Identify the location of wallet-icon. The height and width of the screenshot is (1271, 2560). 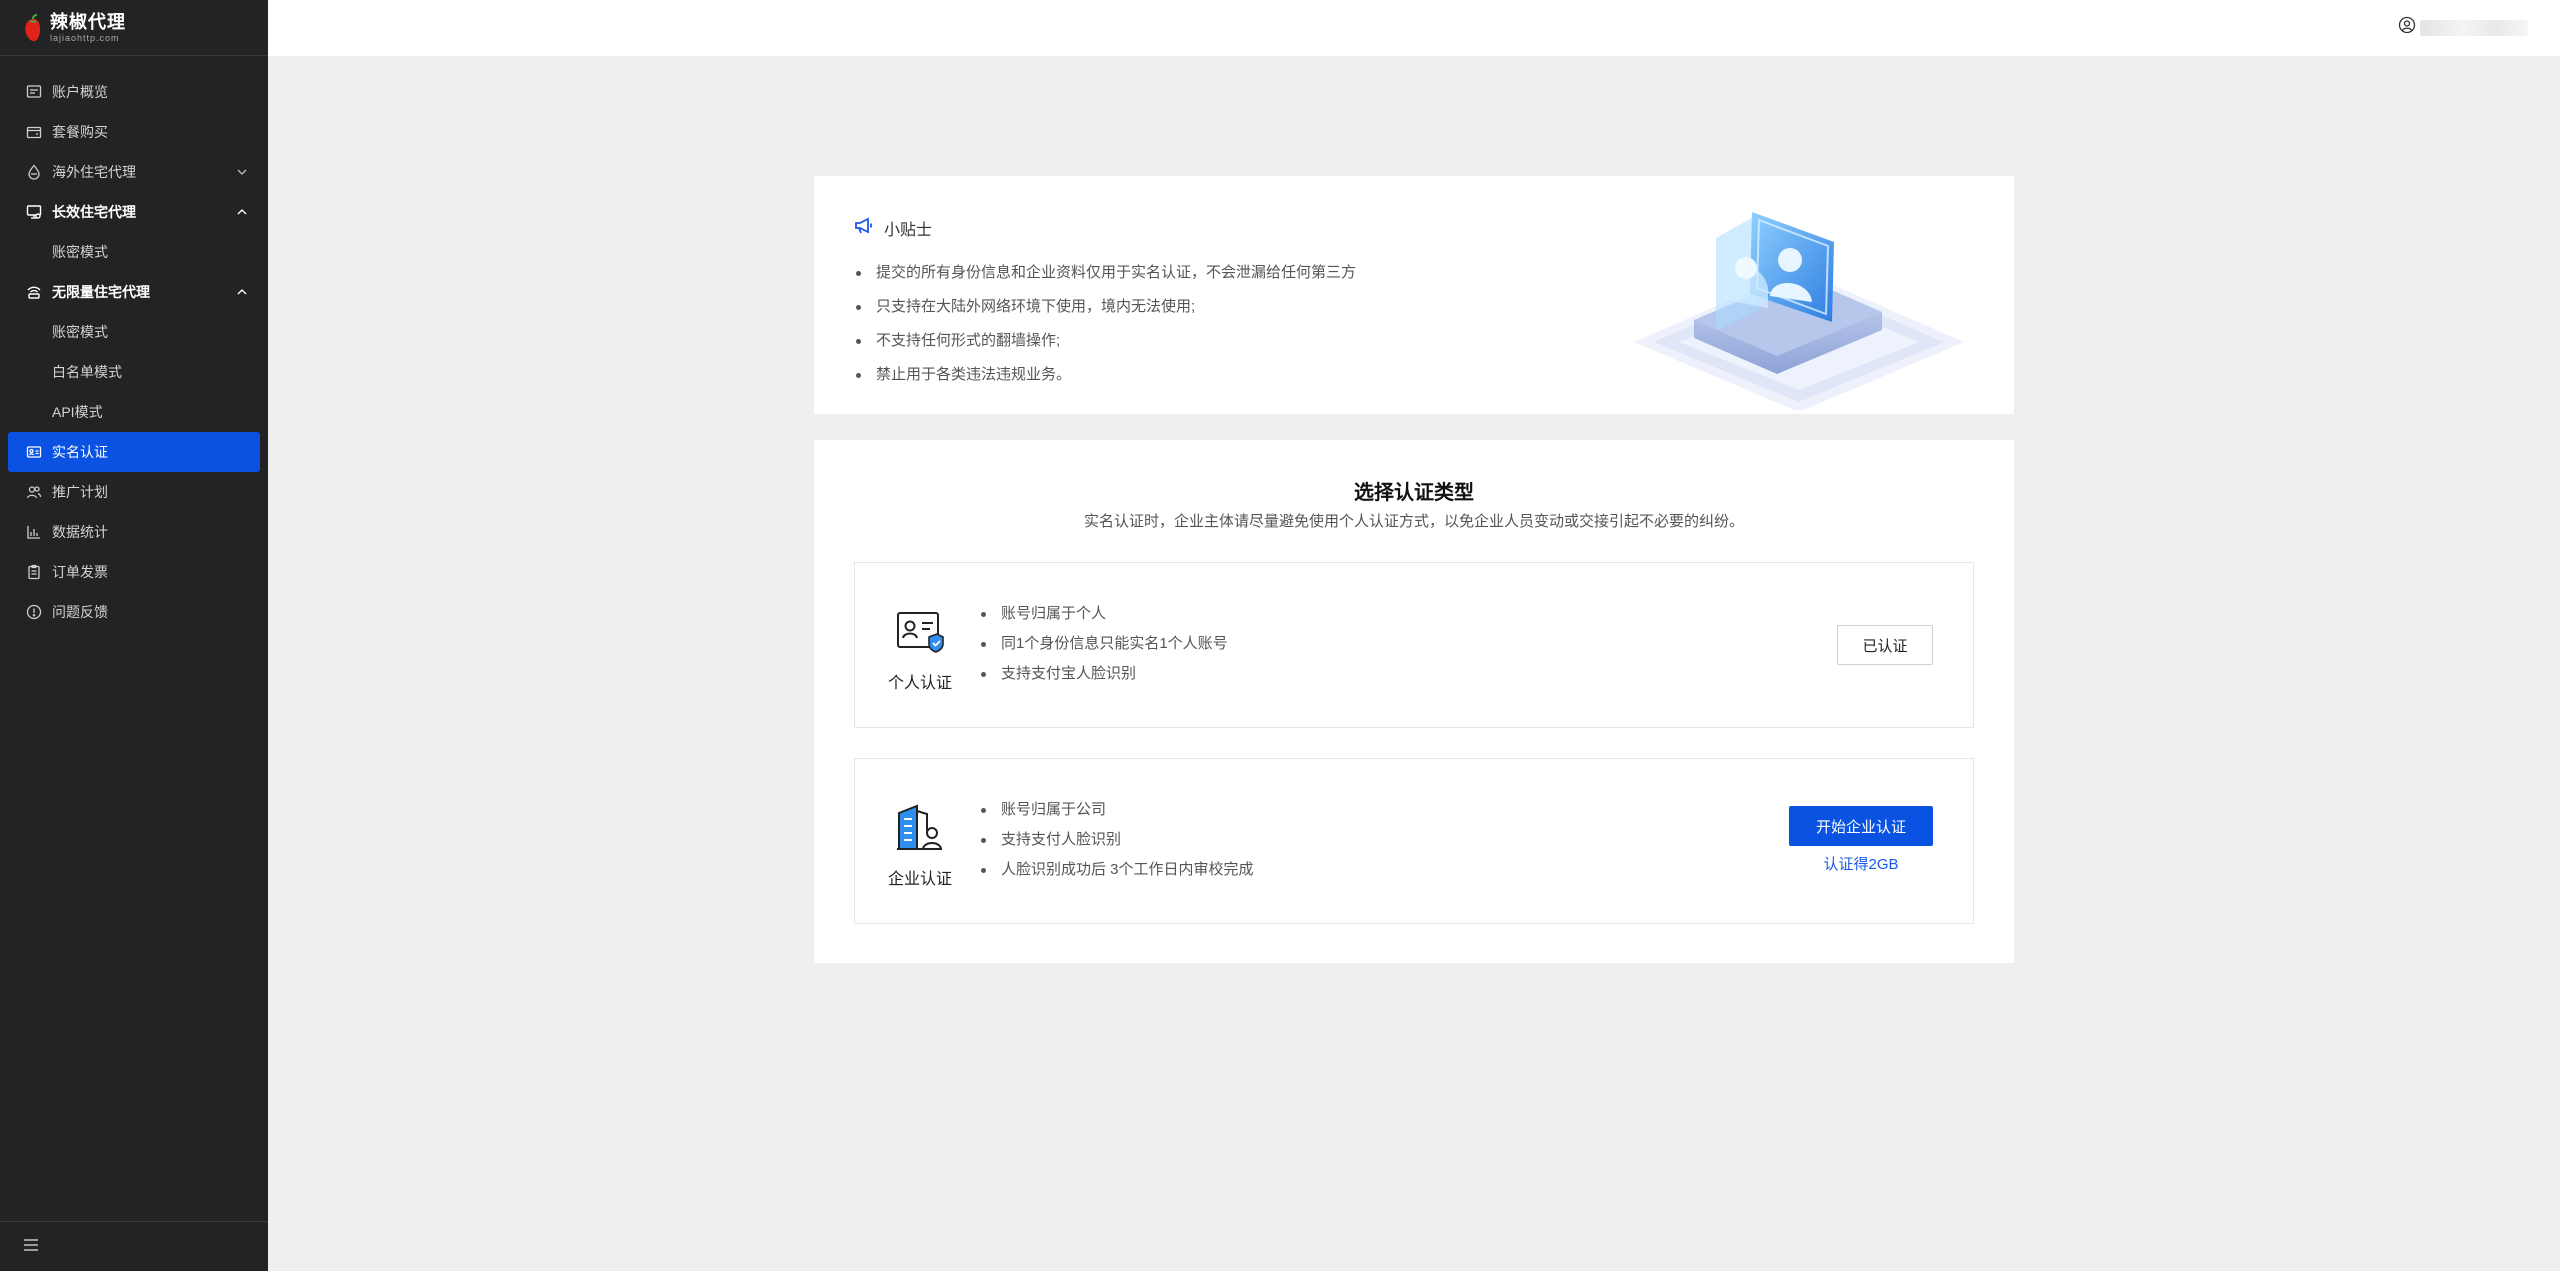
(34, 132).